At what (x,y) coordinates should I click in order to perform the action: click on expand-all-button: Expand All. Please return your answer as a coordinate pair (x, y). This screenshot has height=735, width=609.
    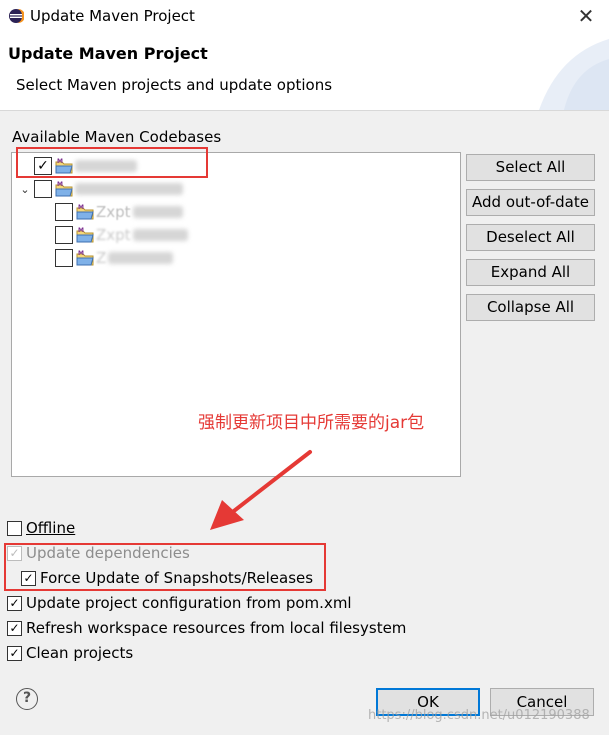
    Looking at the image, I should click on (530, 272).